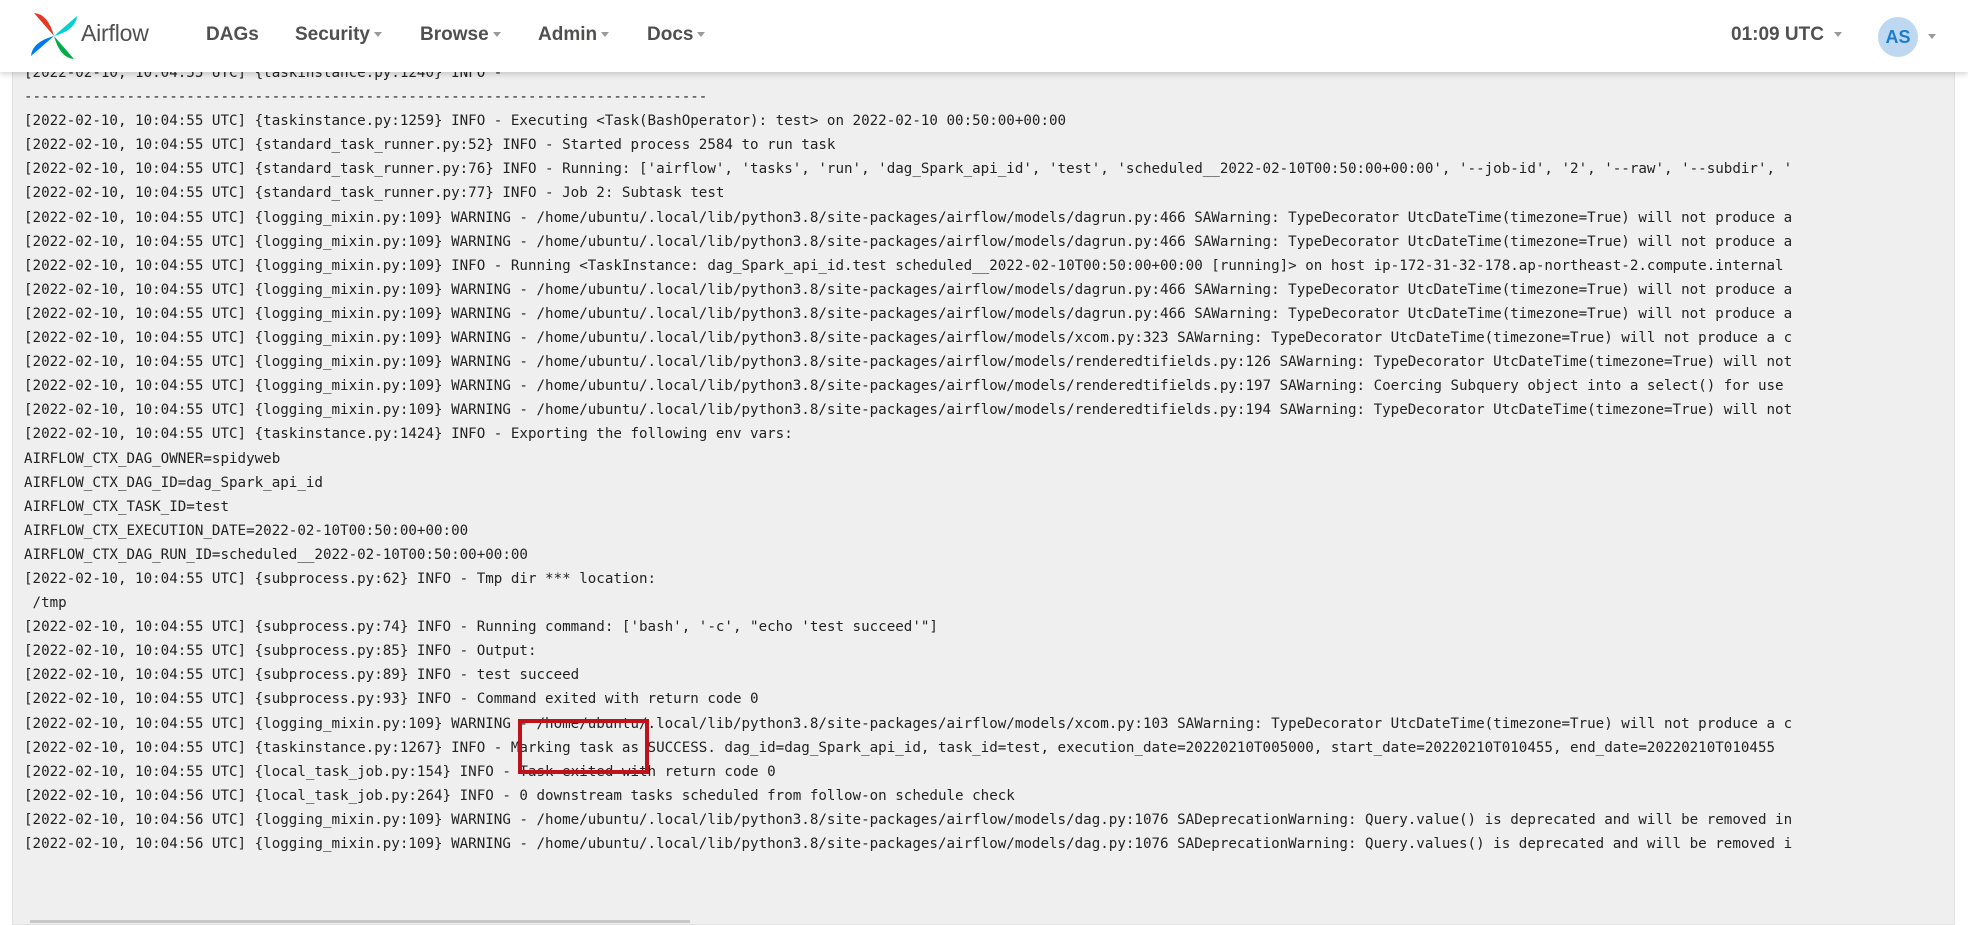 This screenshot has height=925, width=1968. I want to click on log-line: AIRFLOW_CTX_DAG_OWNER=spidyweb, so click(152, 458).